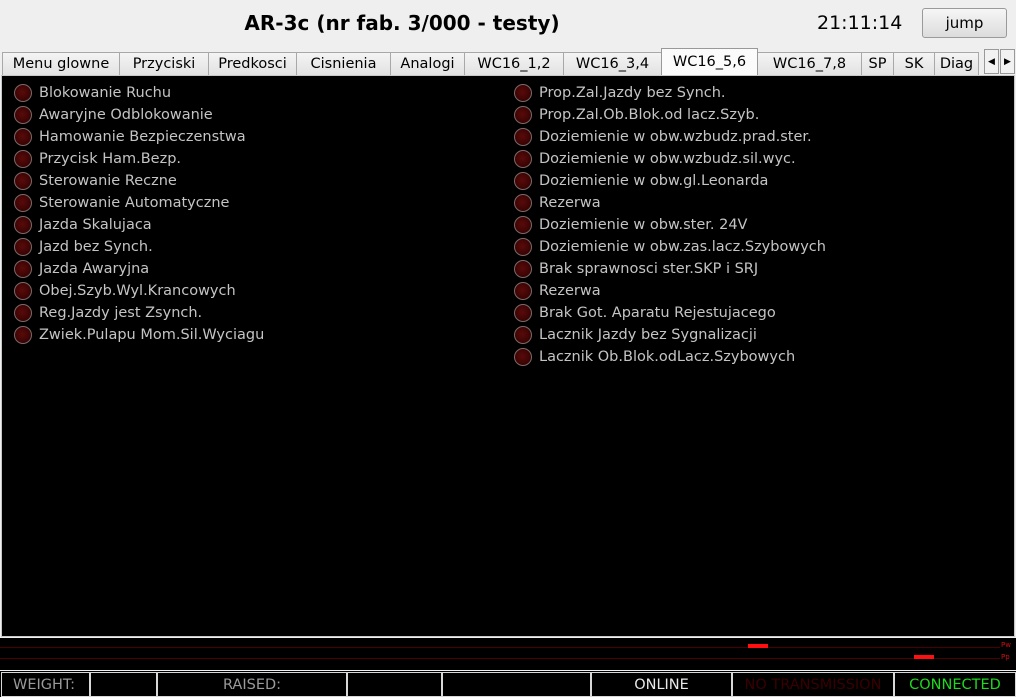 The width and height of the screenshot is (1016, 697). What do you see at coordinates (914, 63) in the screenshot?
I see `tab-sk: SK` at bounding box center [914, 63].